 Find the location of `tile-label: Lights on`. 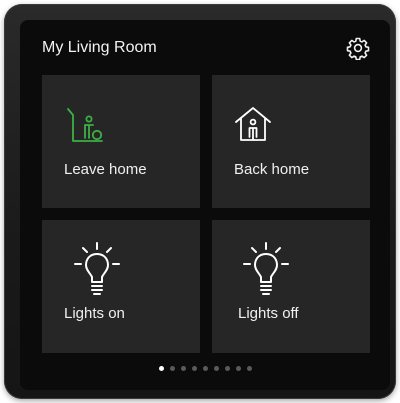

tile-label: Lights on is located at coordinates (94, 313).